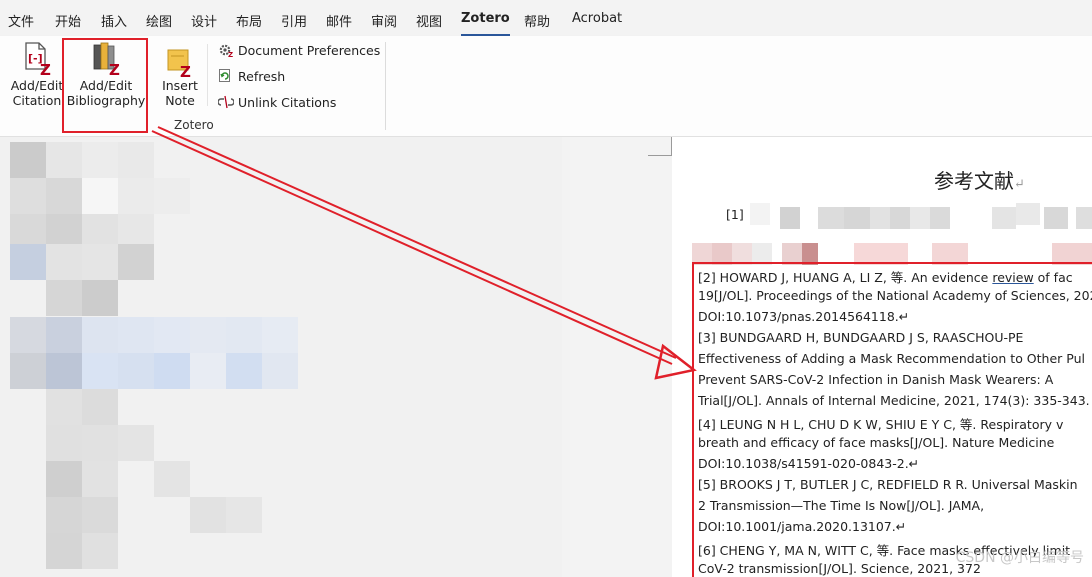  I want to click on zotero-group-label: Zotero, so click(194, 125).